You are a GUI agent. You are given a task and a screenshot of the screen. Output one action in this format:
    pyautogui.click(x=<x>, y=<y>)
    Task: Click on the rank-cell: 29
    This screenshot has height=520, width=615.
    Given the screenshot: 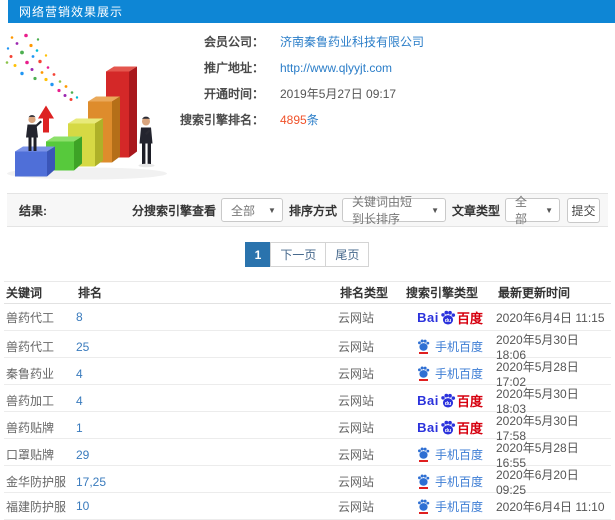 What is the action you would take?
    pyautogui.click(x=207, y=455)
    